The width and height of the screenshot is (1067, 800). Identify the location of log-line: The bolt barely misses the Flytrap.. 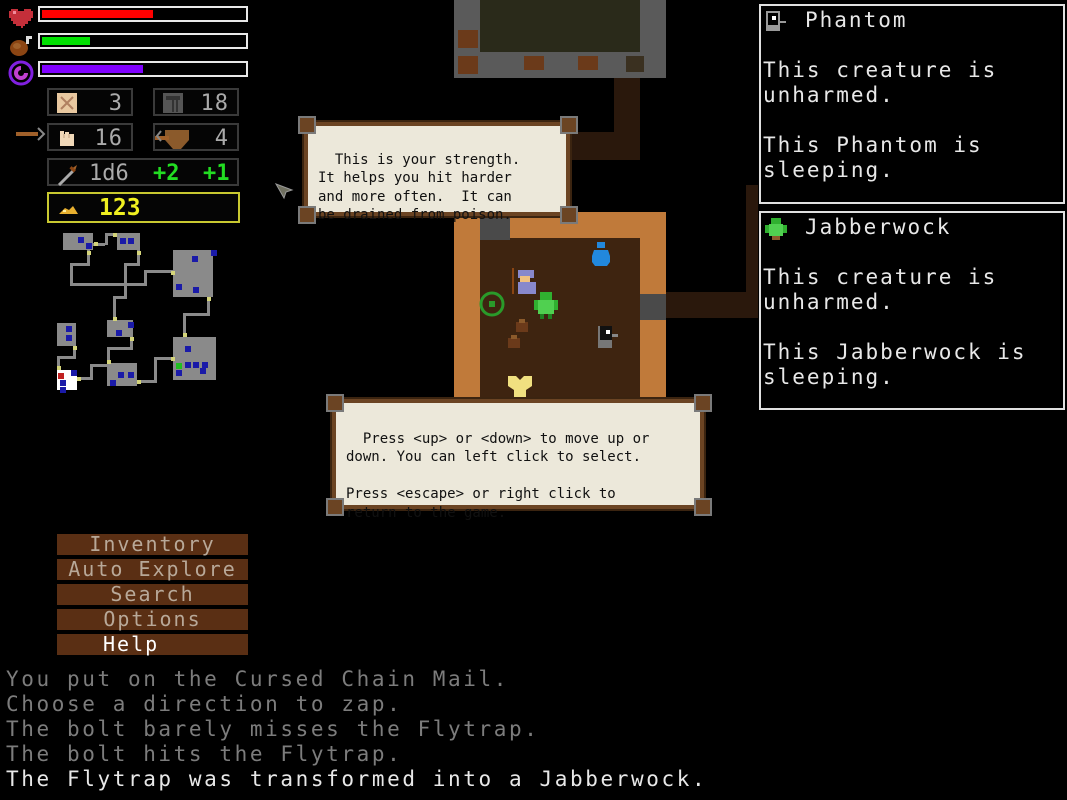
(273, 729).